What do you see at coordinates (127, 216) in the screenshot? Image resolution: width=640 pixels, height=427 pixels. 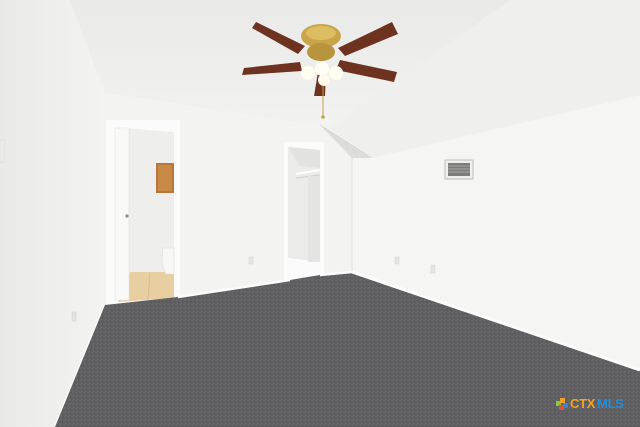 I see `door-knob` at bounding box center [127, 216].